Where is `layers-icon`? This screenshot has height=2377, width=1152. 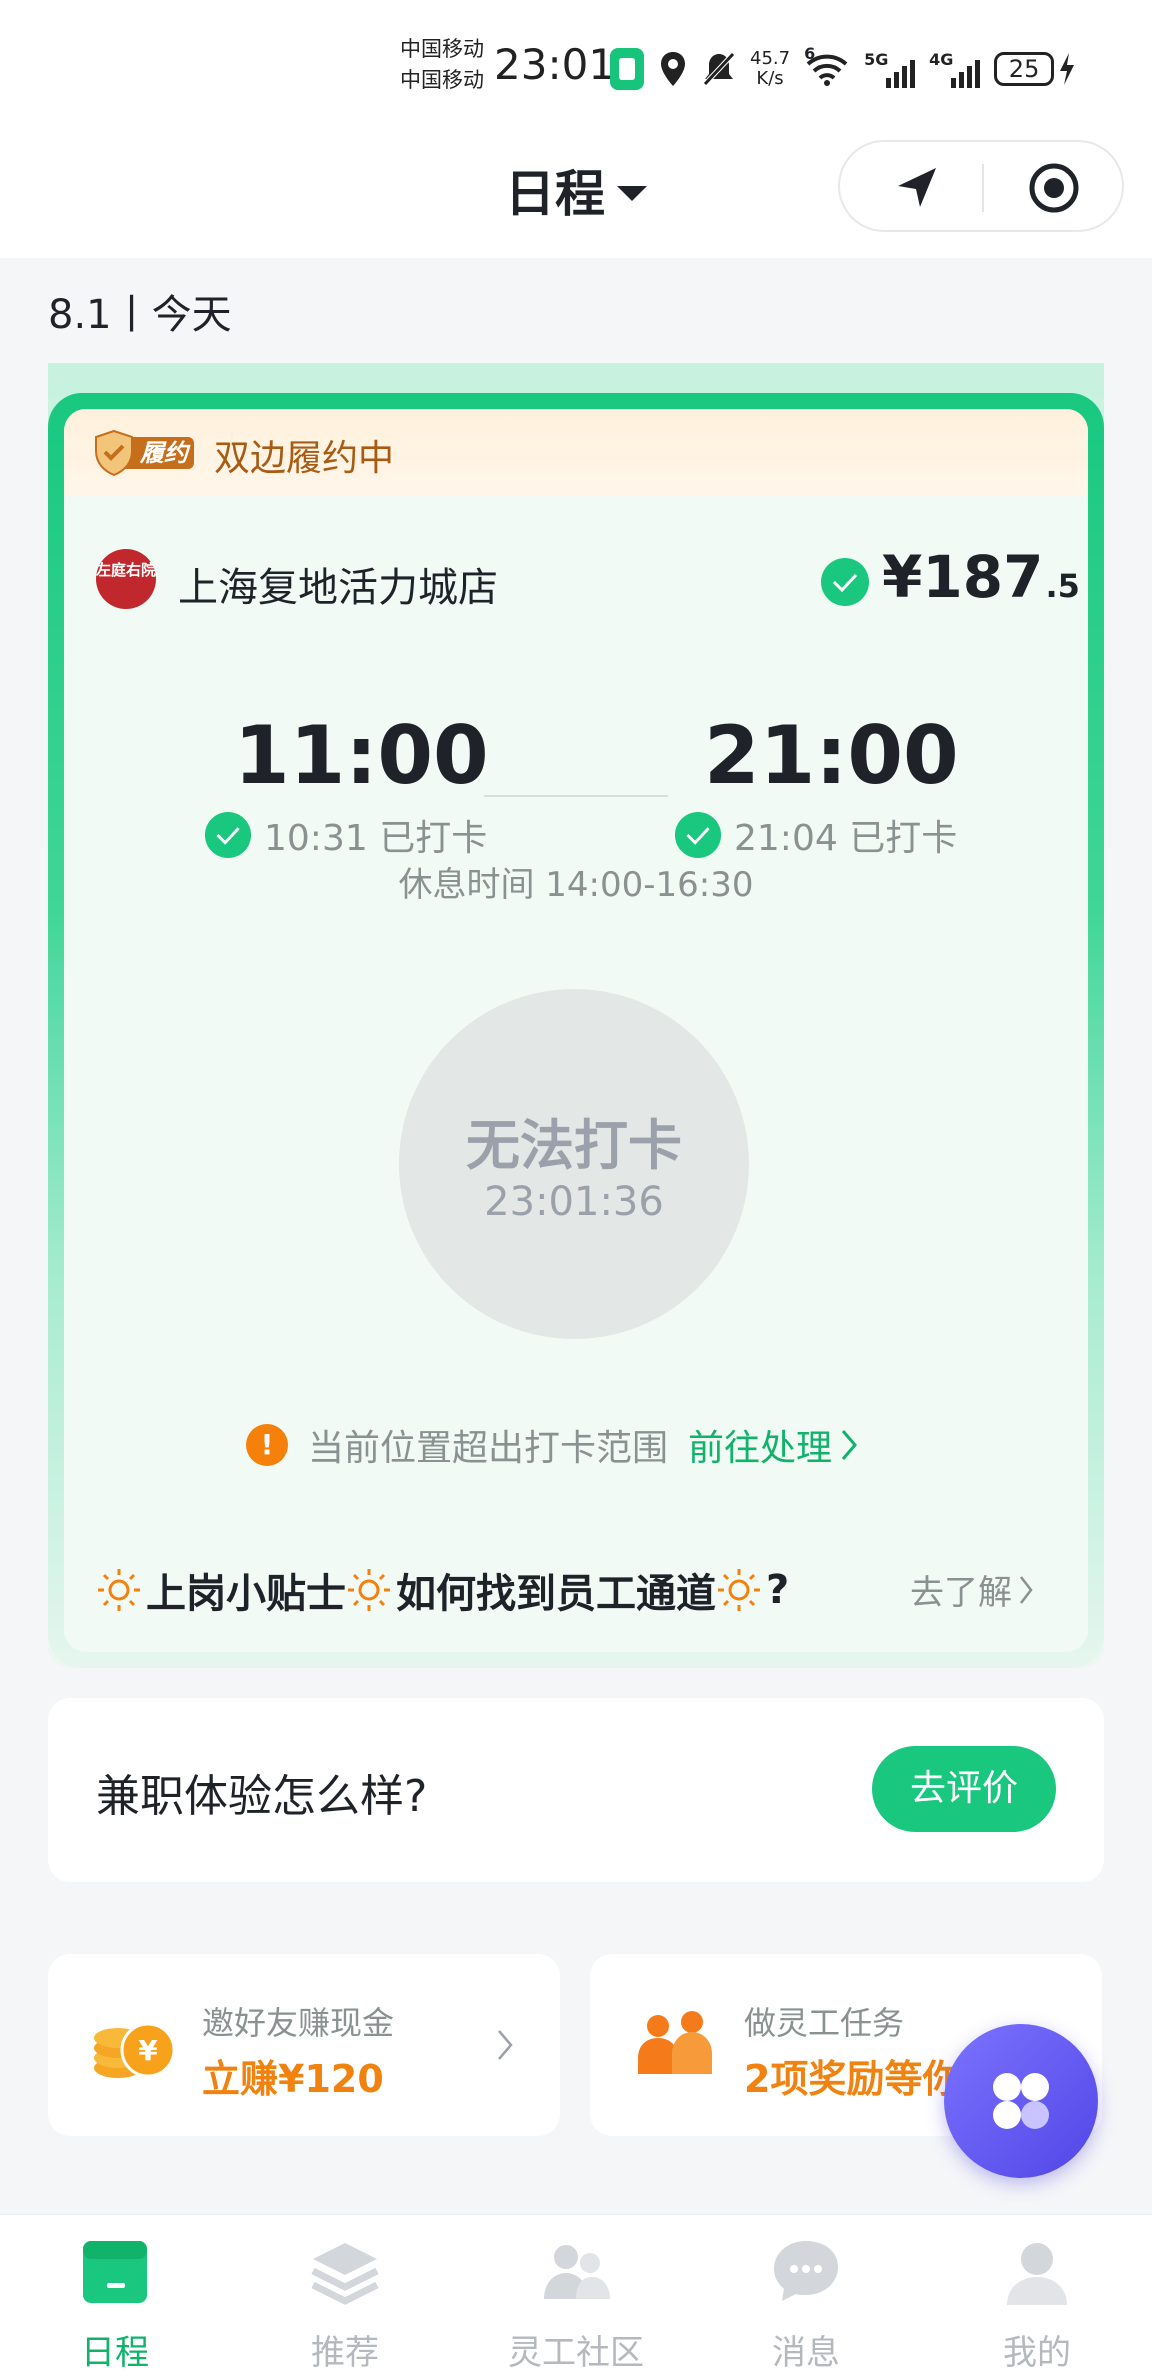
layers-icon is located at coordinates (345, 2274).